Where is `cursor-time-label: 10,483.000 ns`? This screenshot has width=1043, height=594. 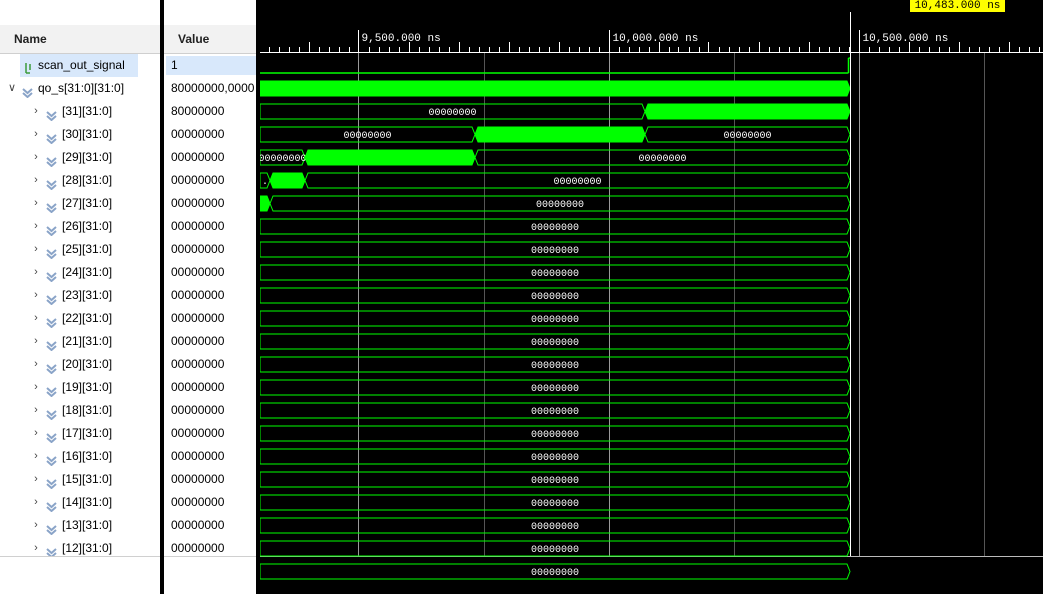
cursor-time-label: 10,483.000 ns is located at coordinates (957, 6).